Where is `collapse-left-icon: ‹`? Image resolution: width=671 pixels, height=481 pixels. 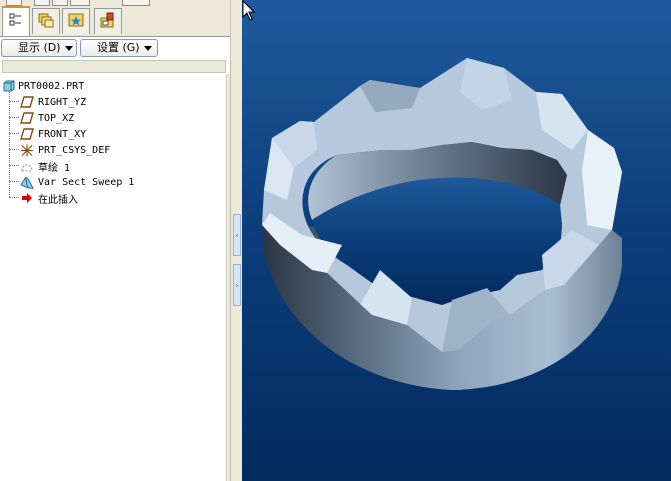 collapse-left-icon: ‹ is located at coordinates (237, 235).